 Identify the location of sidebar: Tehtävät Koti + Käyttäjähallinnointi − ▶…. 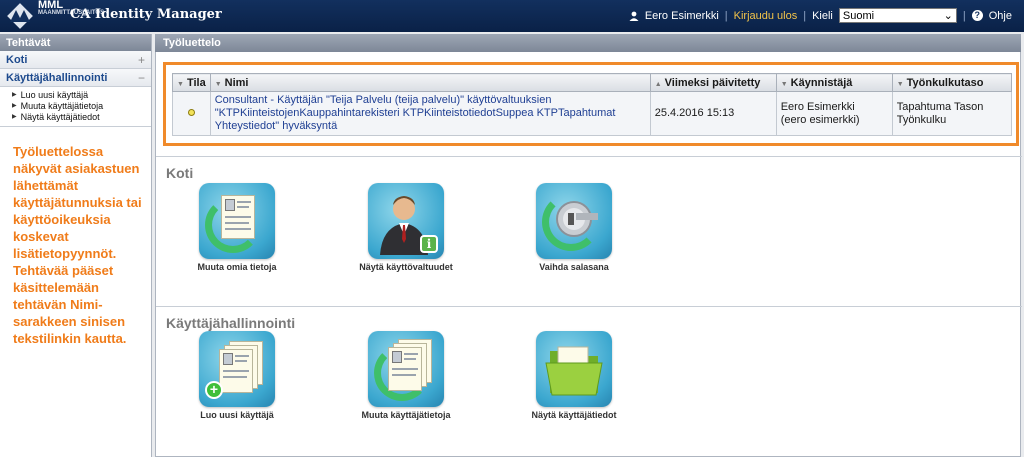
(76, 245).